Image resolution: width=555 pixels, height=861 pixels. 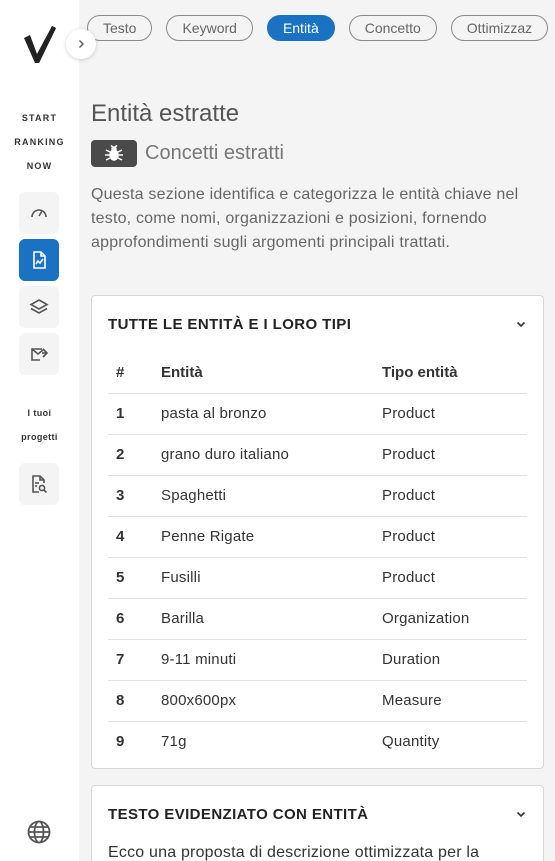 What do you see at coordinates (120, 742) in the screenshot?
I see `row-number: 9` at bounding box center [120, 742].